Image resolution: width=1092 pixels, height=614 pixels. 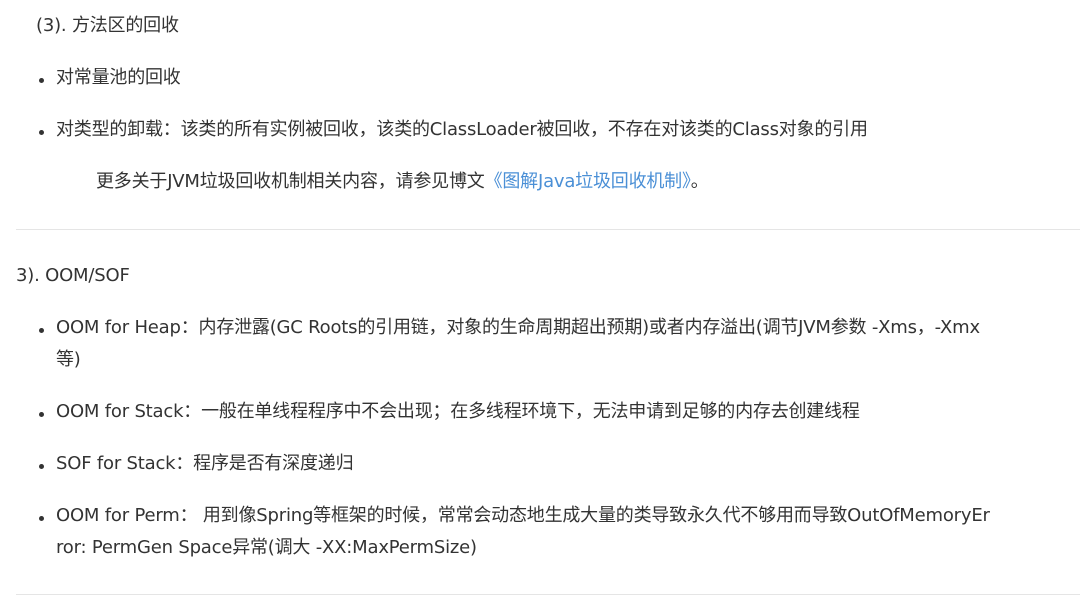 What do you see at coordinates (699, 181) in the screenshot?
I see `related-note-end: 。` at bounding box center [699, 181].